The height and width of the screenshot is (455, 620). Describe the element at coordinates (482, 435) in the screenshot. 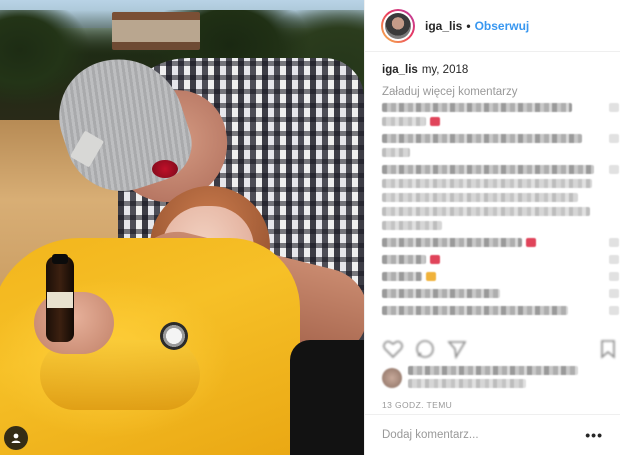

I see `comment-input` at that location.